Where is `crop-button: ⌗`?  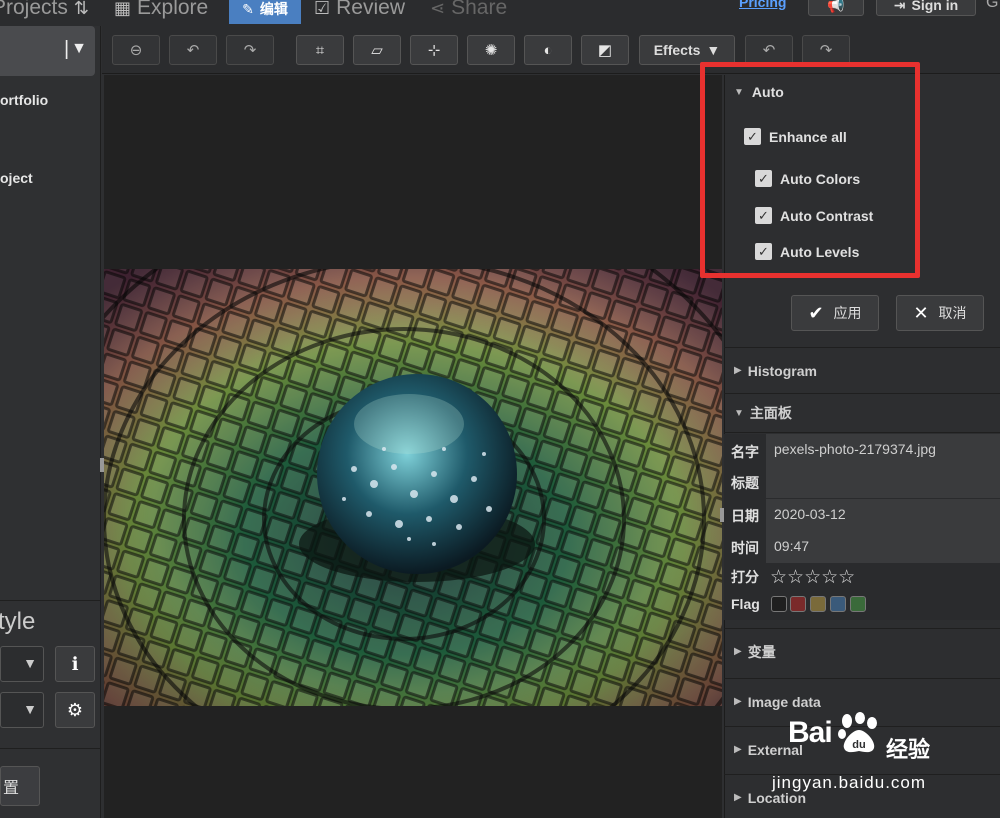
crop-button: ⌗ is located at coordinates (320, 50).